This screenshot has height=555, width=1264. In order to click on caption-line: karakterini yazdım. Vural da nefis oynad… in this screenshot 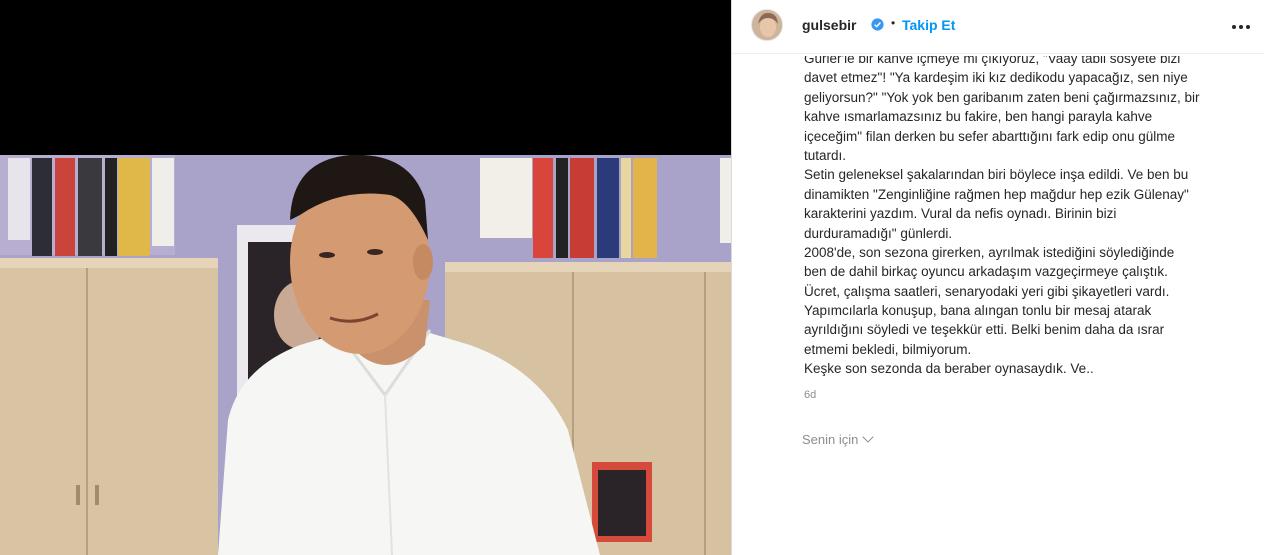, I will do `click(960, 214)`.